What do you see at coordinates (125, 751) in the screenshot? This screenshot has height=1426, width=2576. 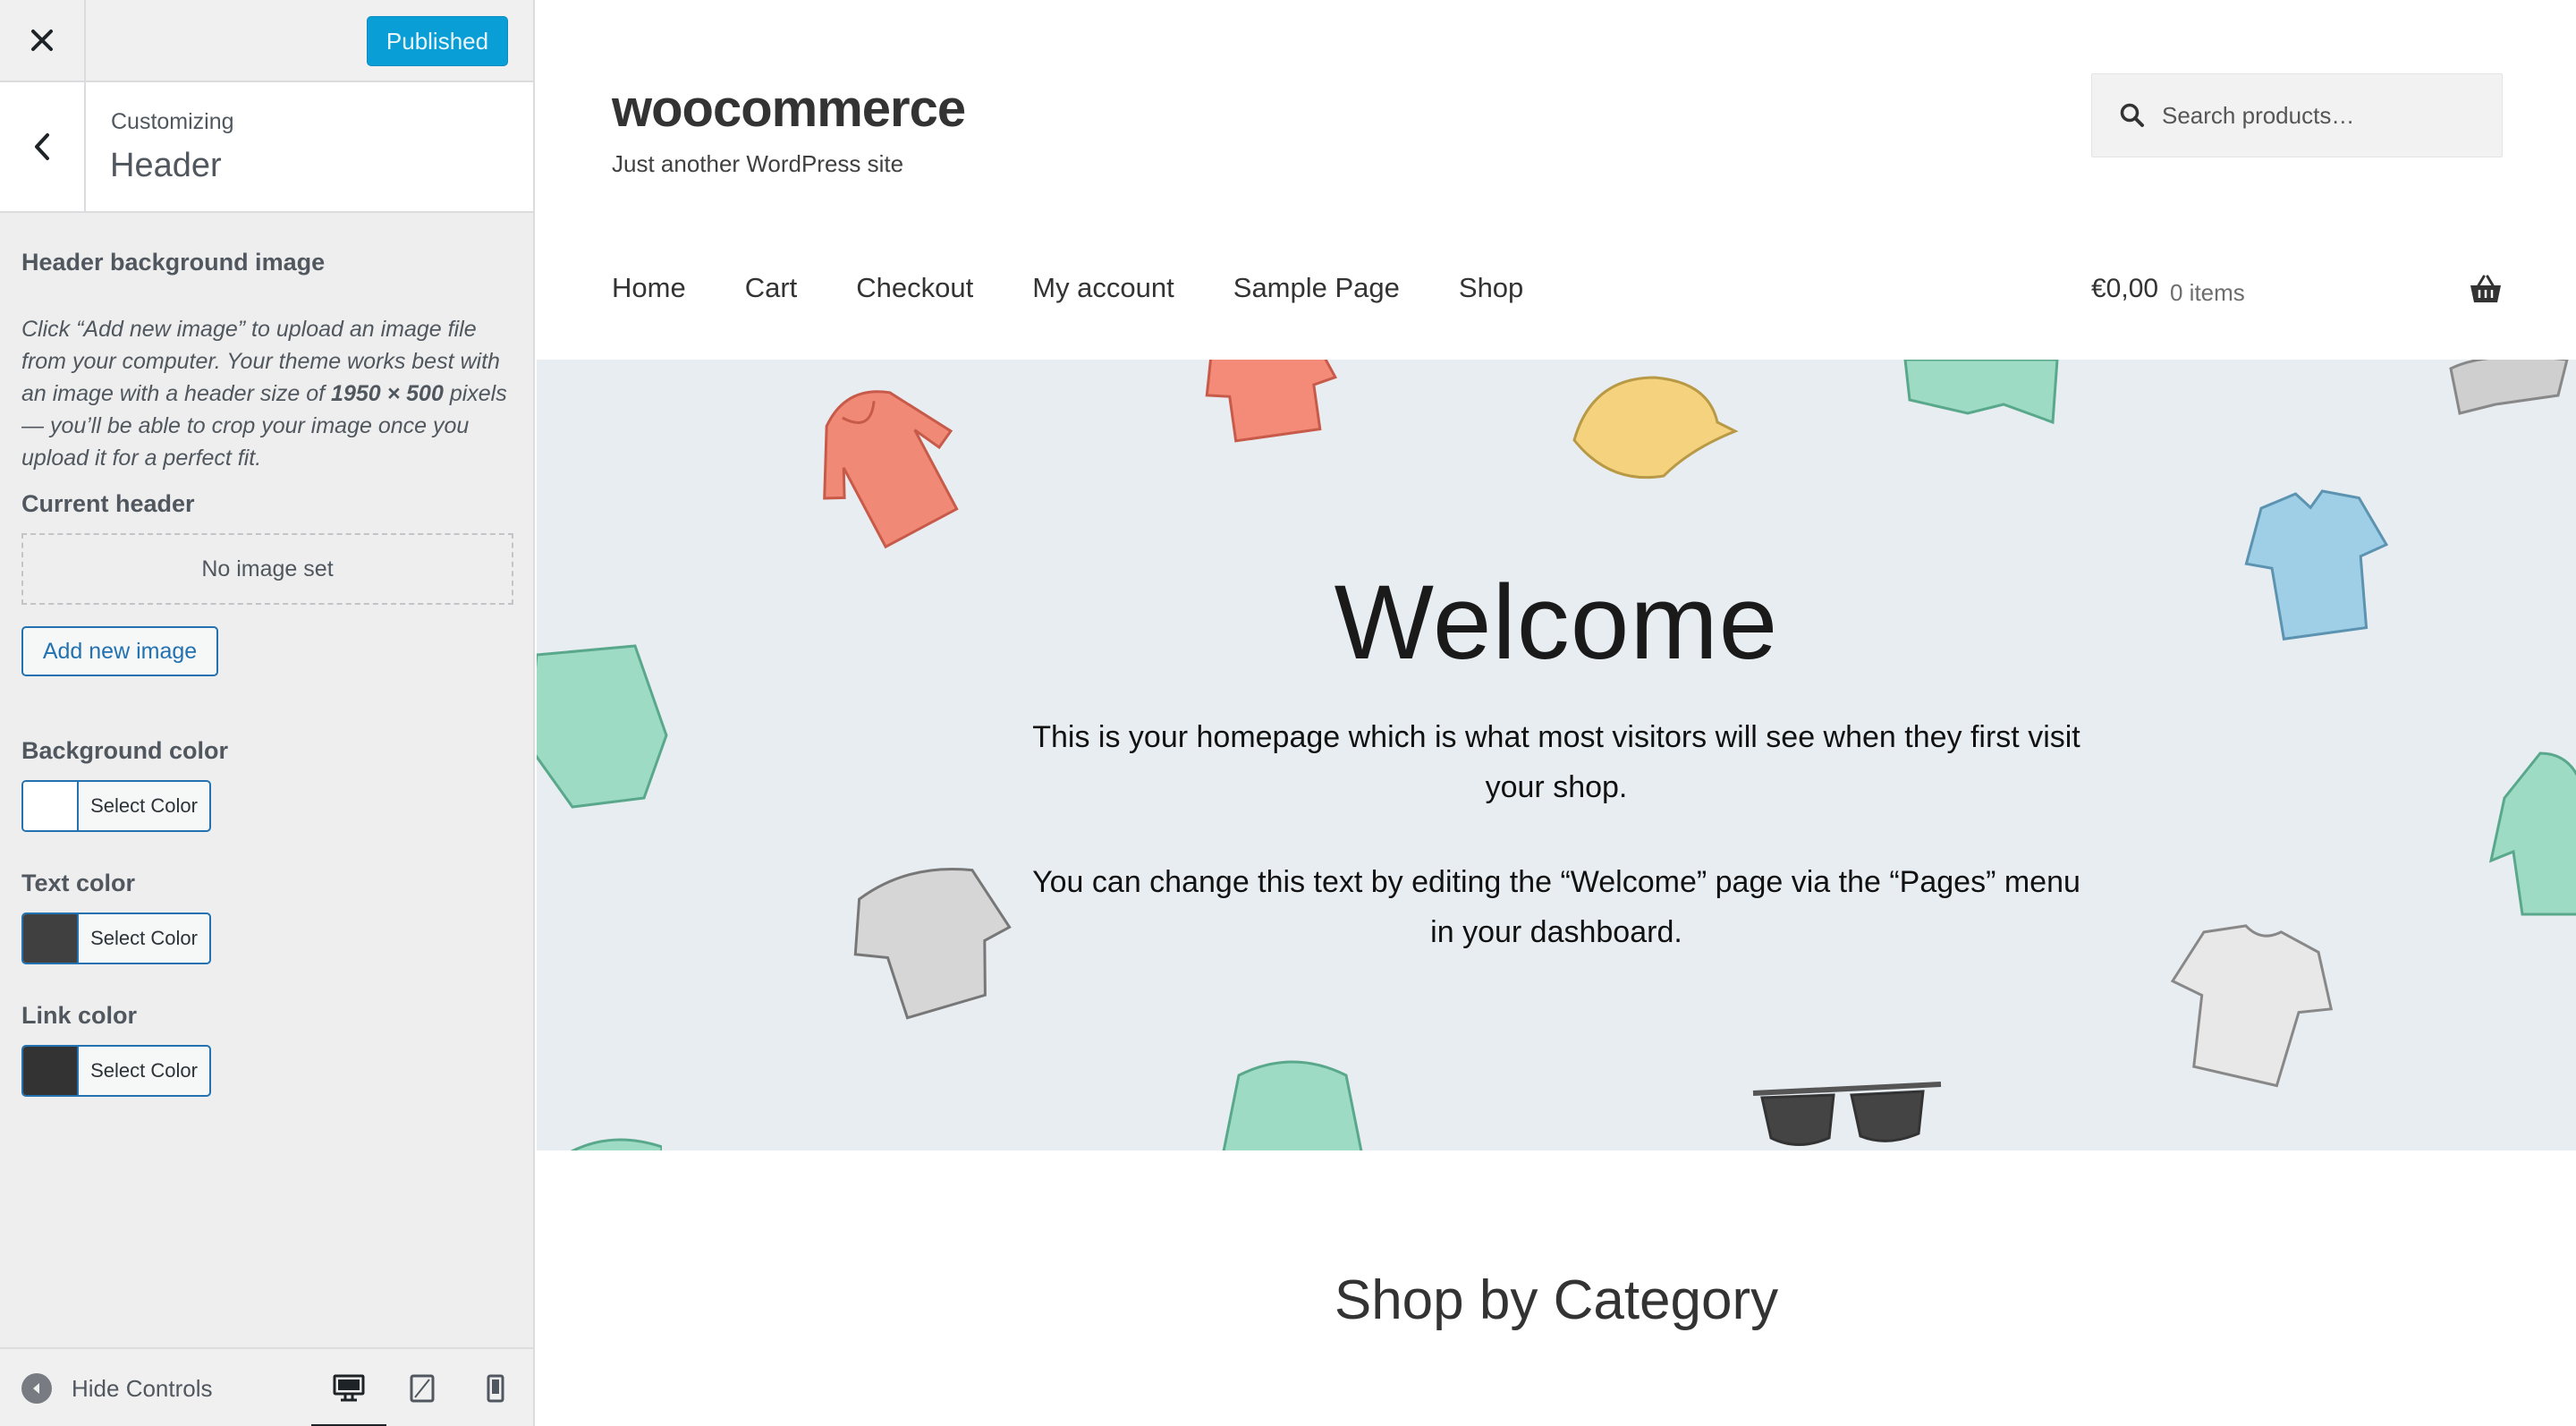 I see `background-color-heading: Background color` at bounding box center [125, 751].